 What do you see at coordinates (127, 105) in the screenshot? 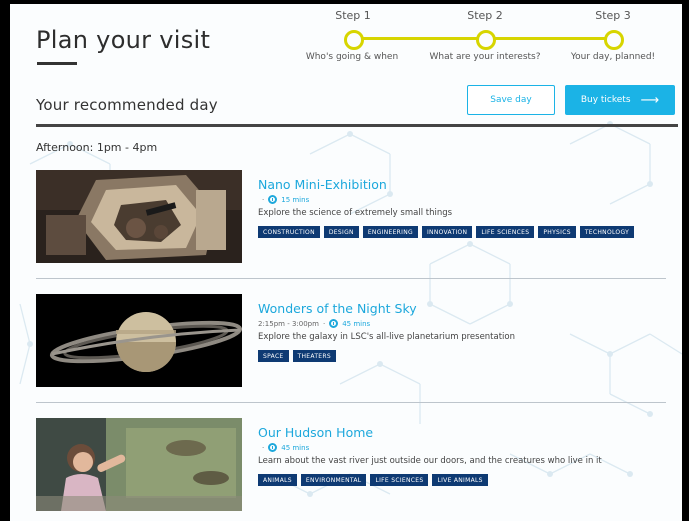
I see `recommended-day-title: Your recommended day` at bounding box center [127, 105].